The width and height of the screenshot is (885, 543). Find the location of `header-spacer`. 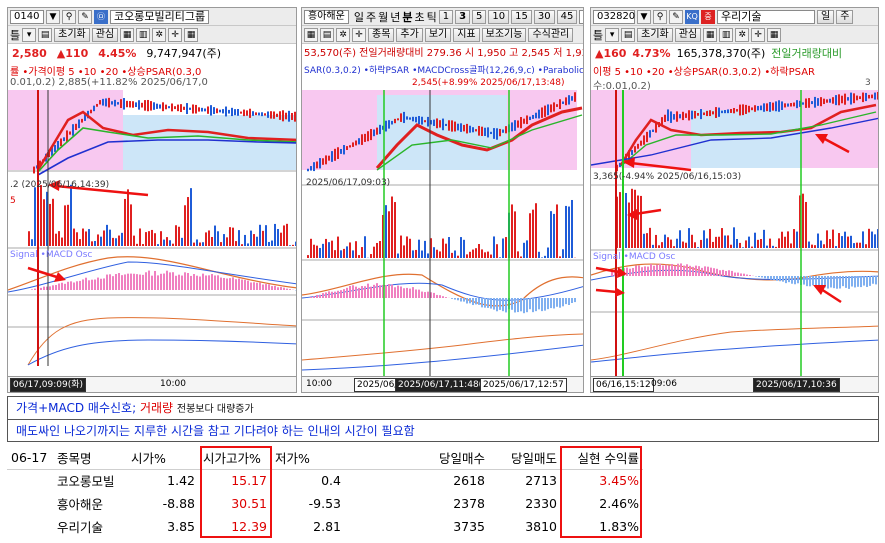

header-spacer is located at coordinates (380, 458).